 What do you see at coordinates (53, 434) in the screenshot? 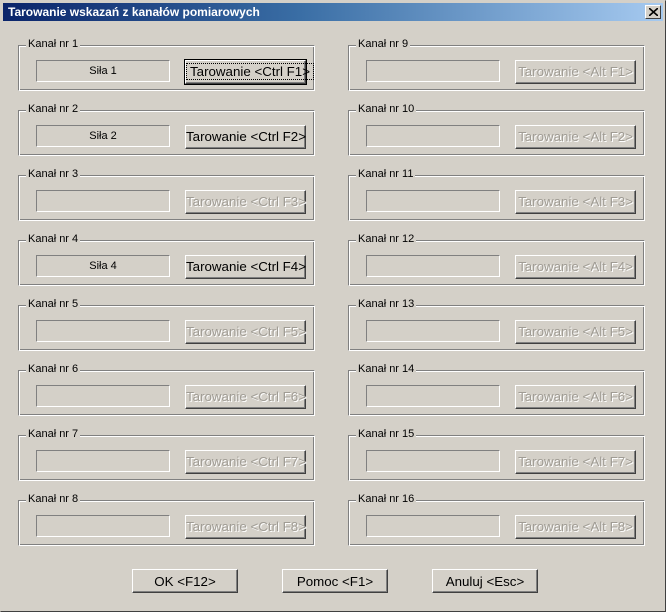
I see `channel-label: Kanał nr 7` at bounding box center [53, 434].